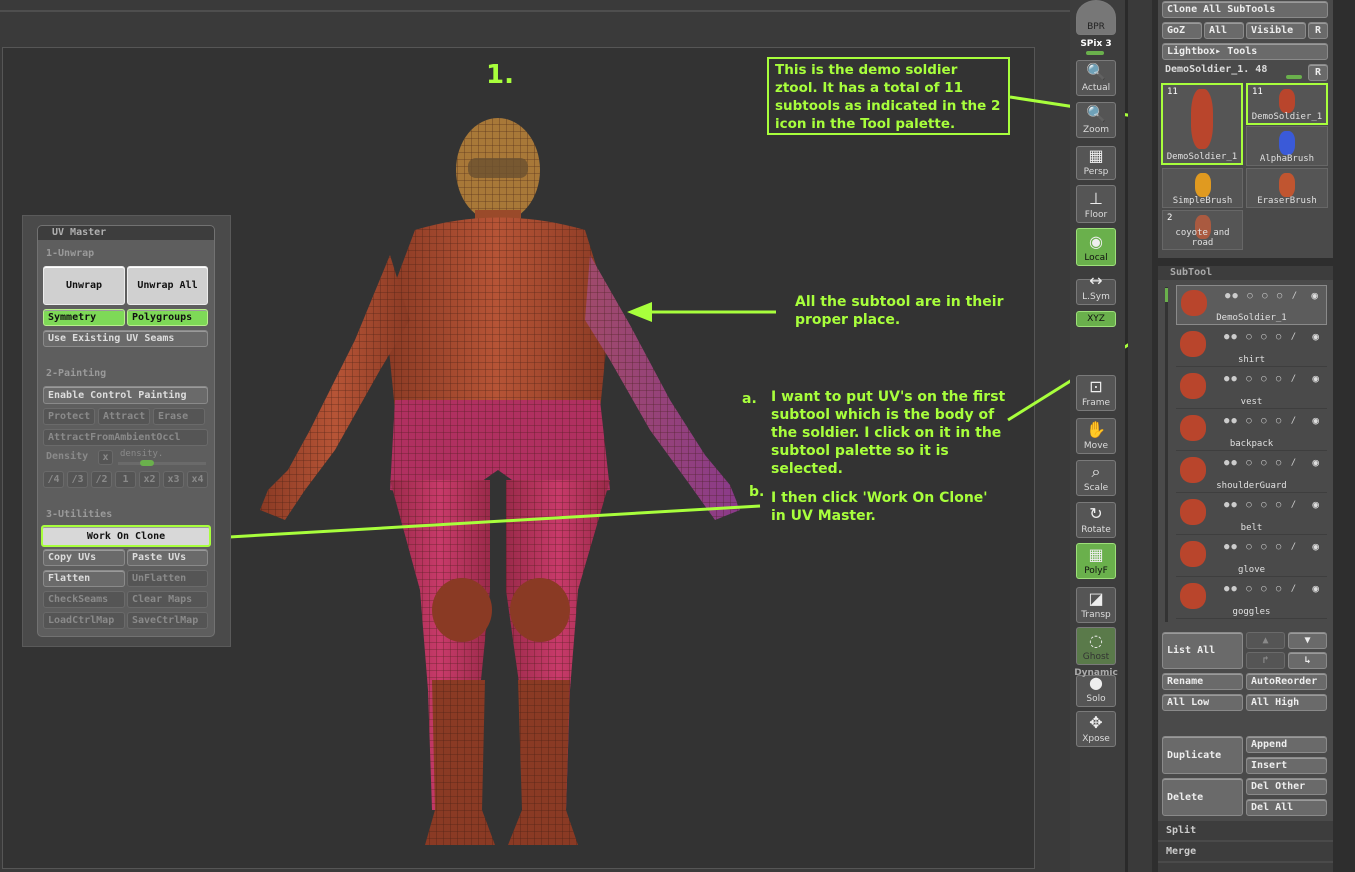 The height and width of the screenshot is (872, 1355). What do you see at coordinates (1245, 273) in the screenshot?
I see `subtool-title: SubTool` at bounding box center [1245, 273].